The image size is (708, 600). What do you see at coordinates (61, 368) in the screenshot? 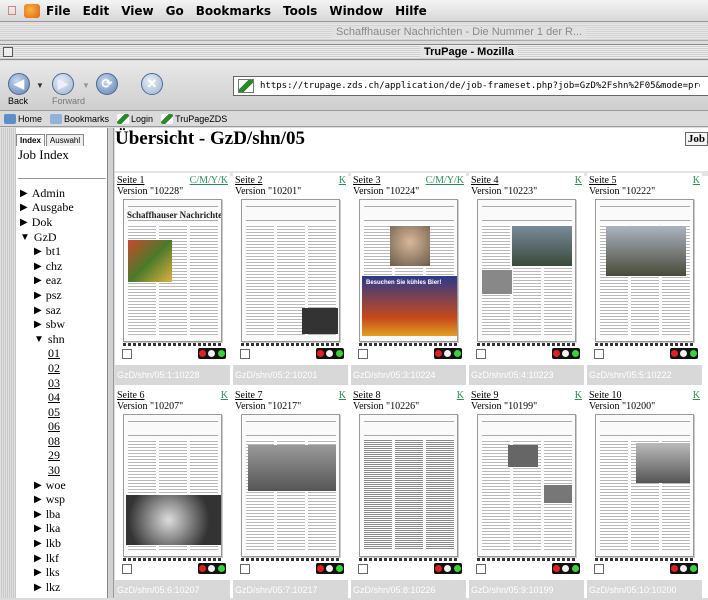
I see `tree-page-item: 02` at bounding box center [61, 368].